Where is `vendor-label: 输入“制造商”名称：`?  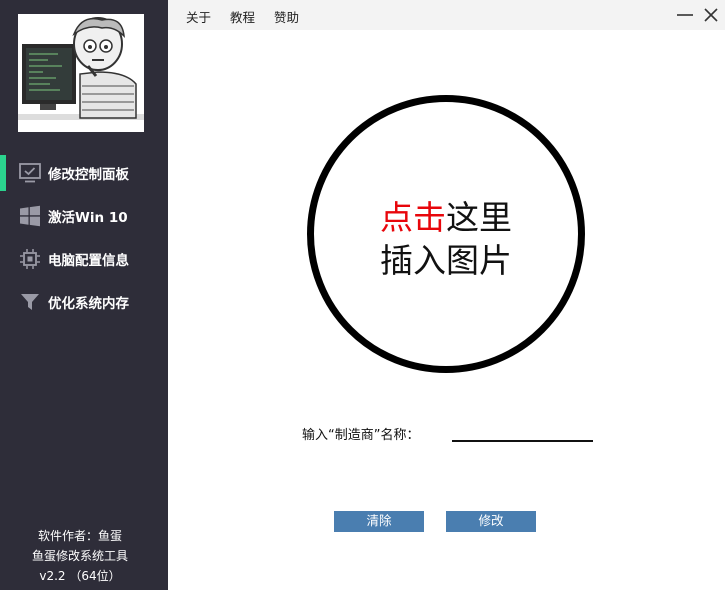 vendor-label: 输入“制造商”名称： is located at coordinates (361, 435).